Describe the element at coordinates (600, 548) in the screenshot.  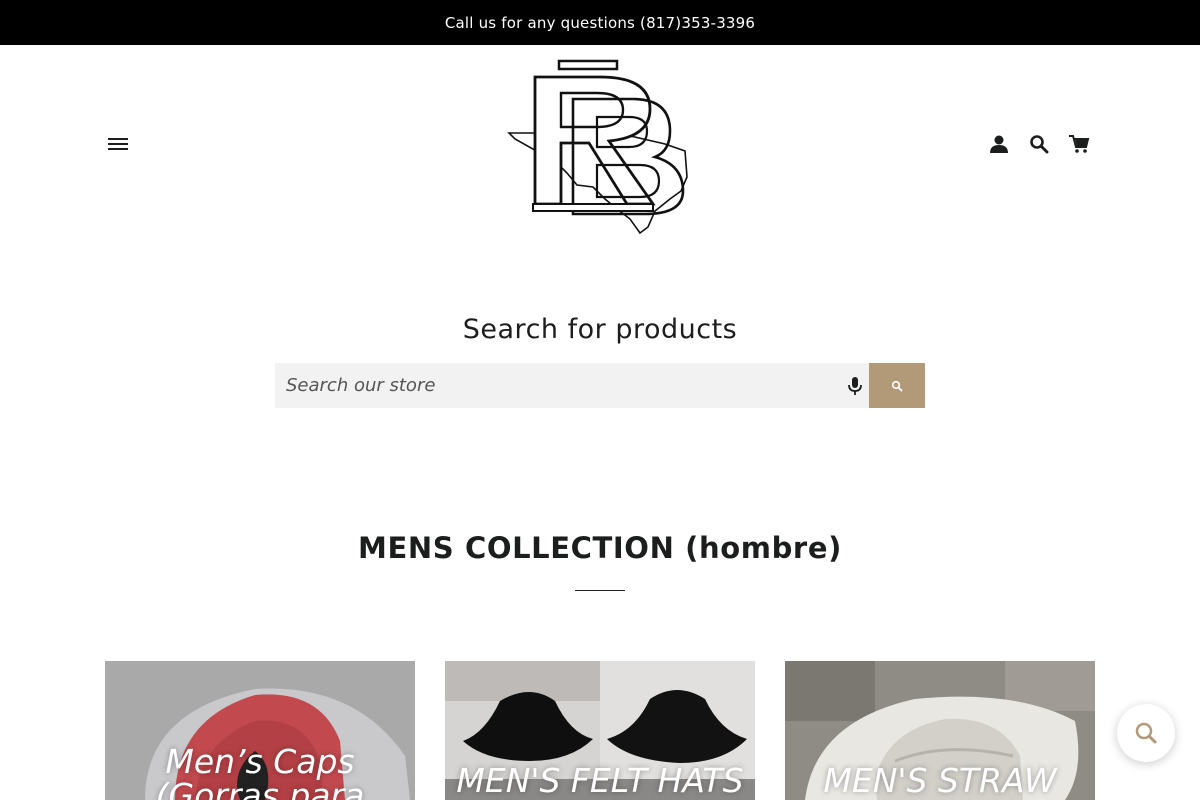
I see `collection-title: MENS COLLECTION (hombre)` at that location.